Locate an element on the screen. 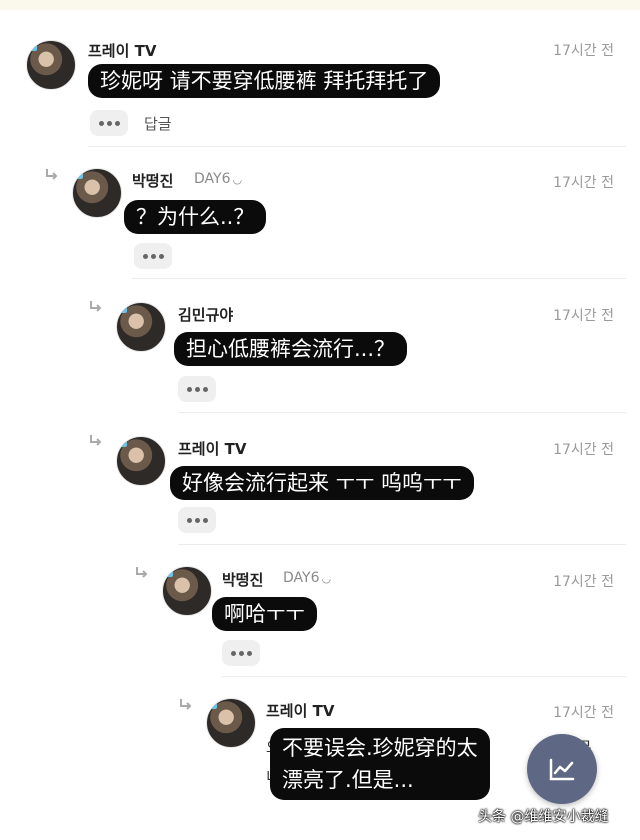 Image resolution: width=640 pixels, height=840 pixels. comment-text: 珍妮呀 请不要穿低腰裤 拜托拜托了 is located at coordinates (264, 81).